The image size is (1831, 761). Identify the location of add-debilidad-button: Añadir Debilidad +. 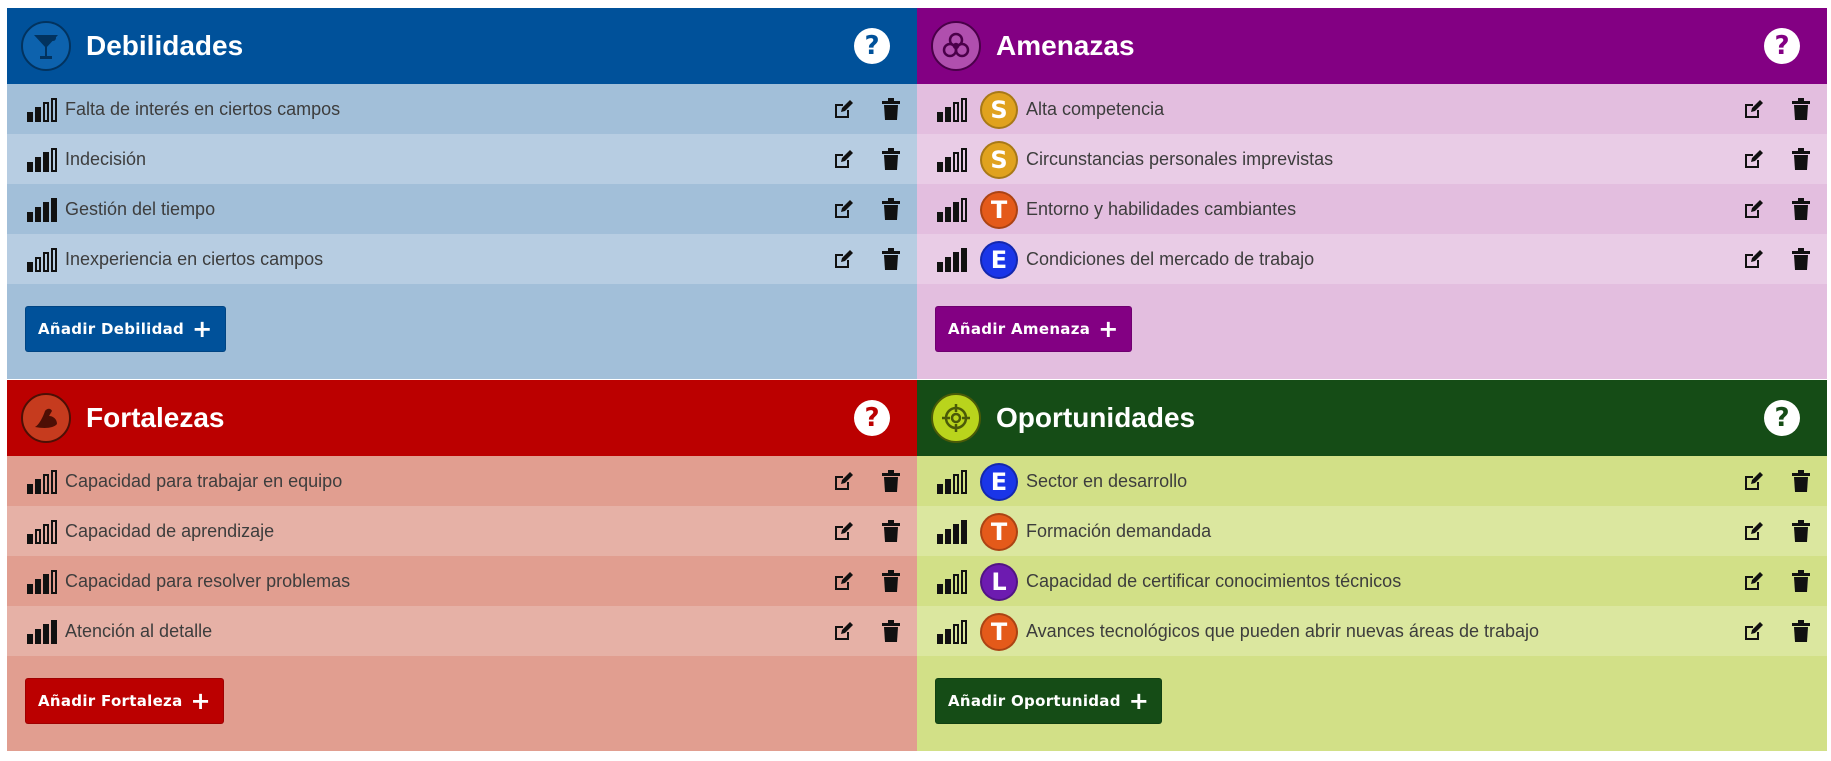
(125, 329).